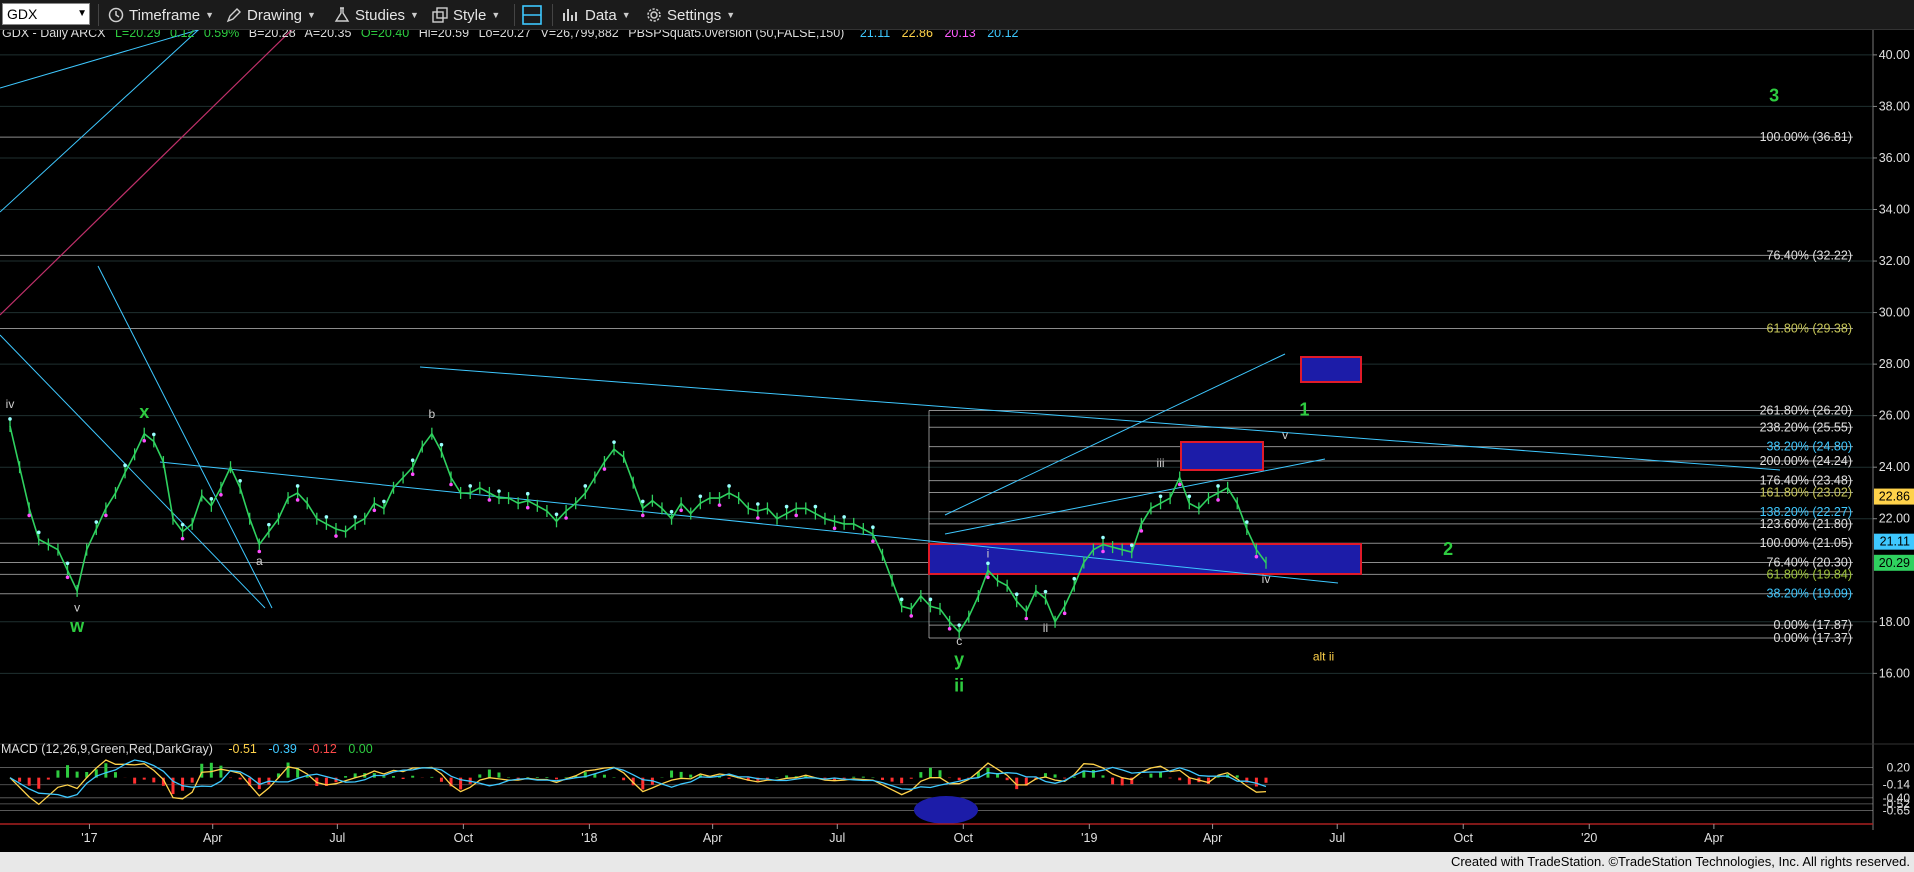  I want to click on macd-label: MACD (12,26,9,Green,Red,DarkGray), so click(107, 749).